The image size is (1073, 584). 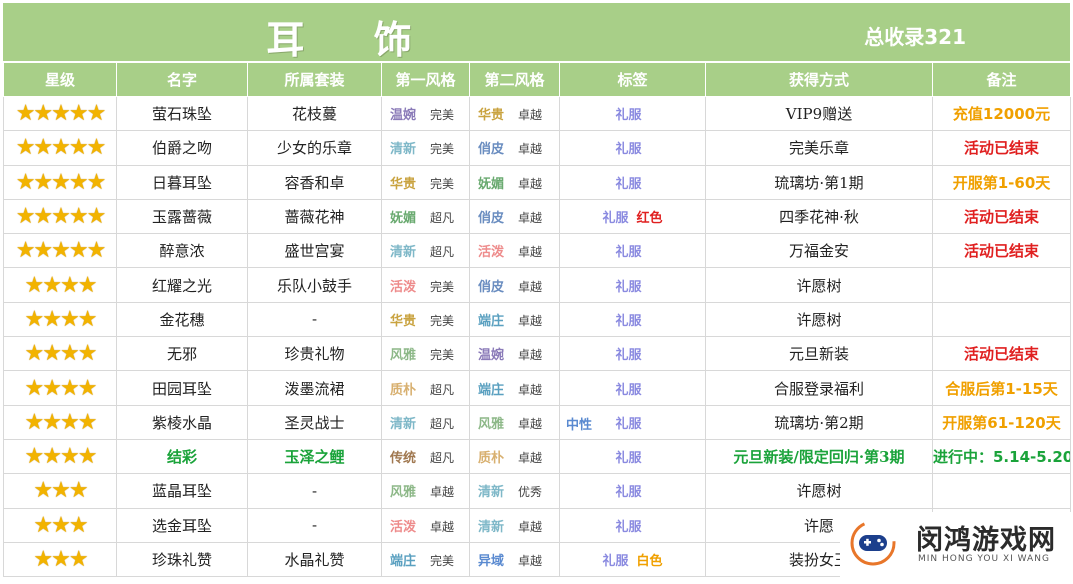 What do you see at coordinates (314, 319) in the screenshot?
I see `set-name: -` at bounding box center [314, 319].